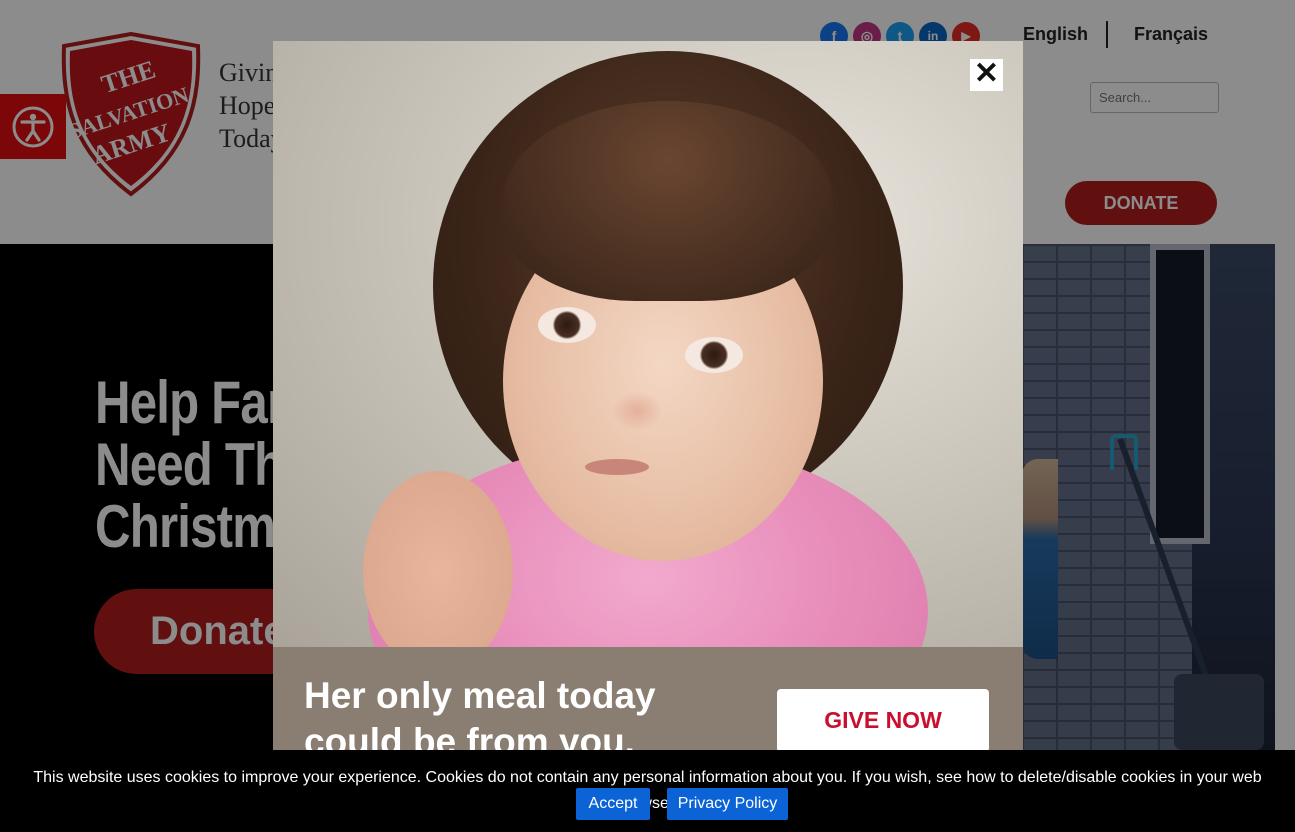 The height and width of the screenshot is (832, 1295). Describe the element at coordinates (637, 411) in the screenshot. I see `nose` at that location.